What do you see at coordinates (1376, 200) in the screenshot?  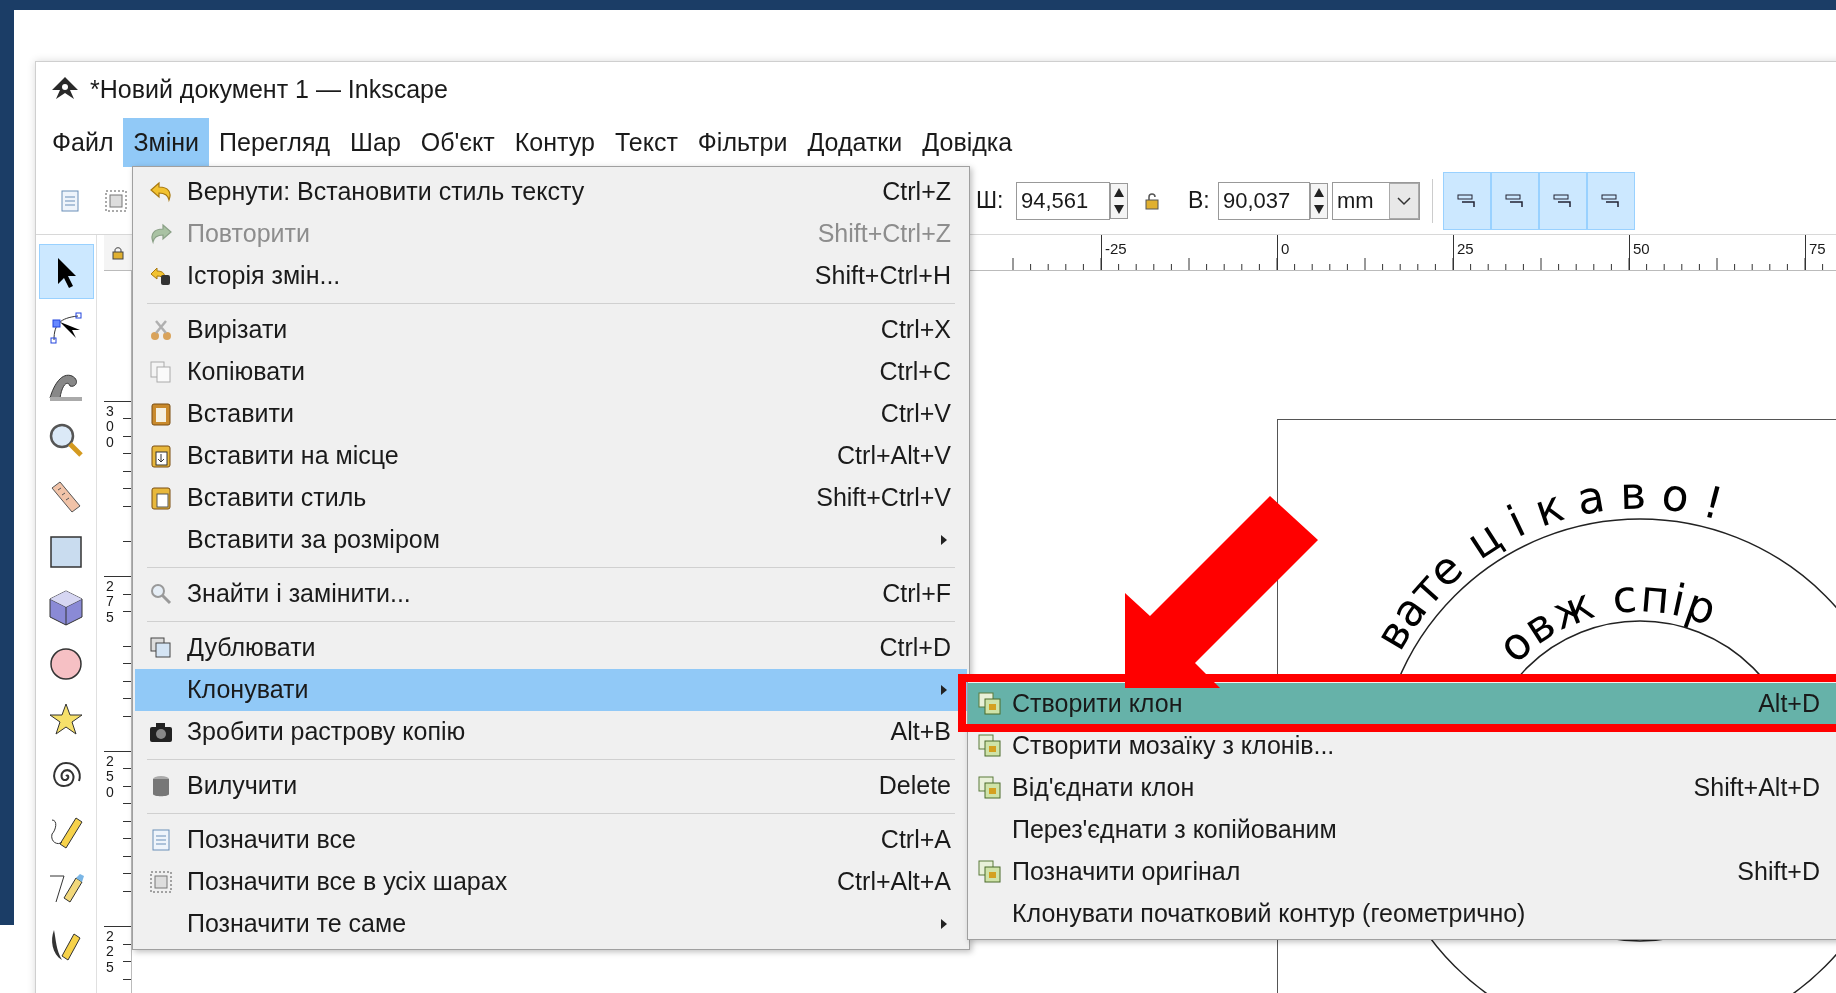 I see `unit-select: mm` at bounding box center [1376, 200].